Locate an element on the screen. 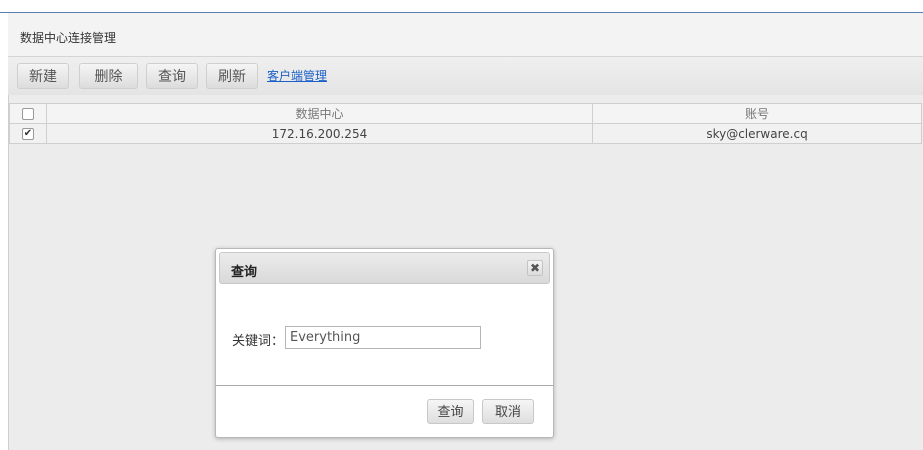  dialog-title: 查询 is located at coordinates (244, 272).